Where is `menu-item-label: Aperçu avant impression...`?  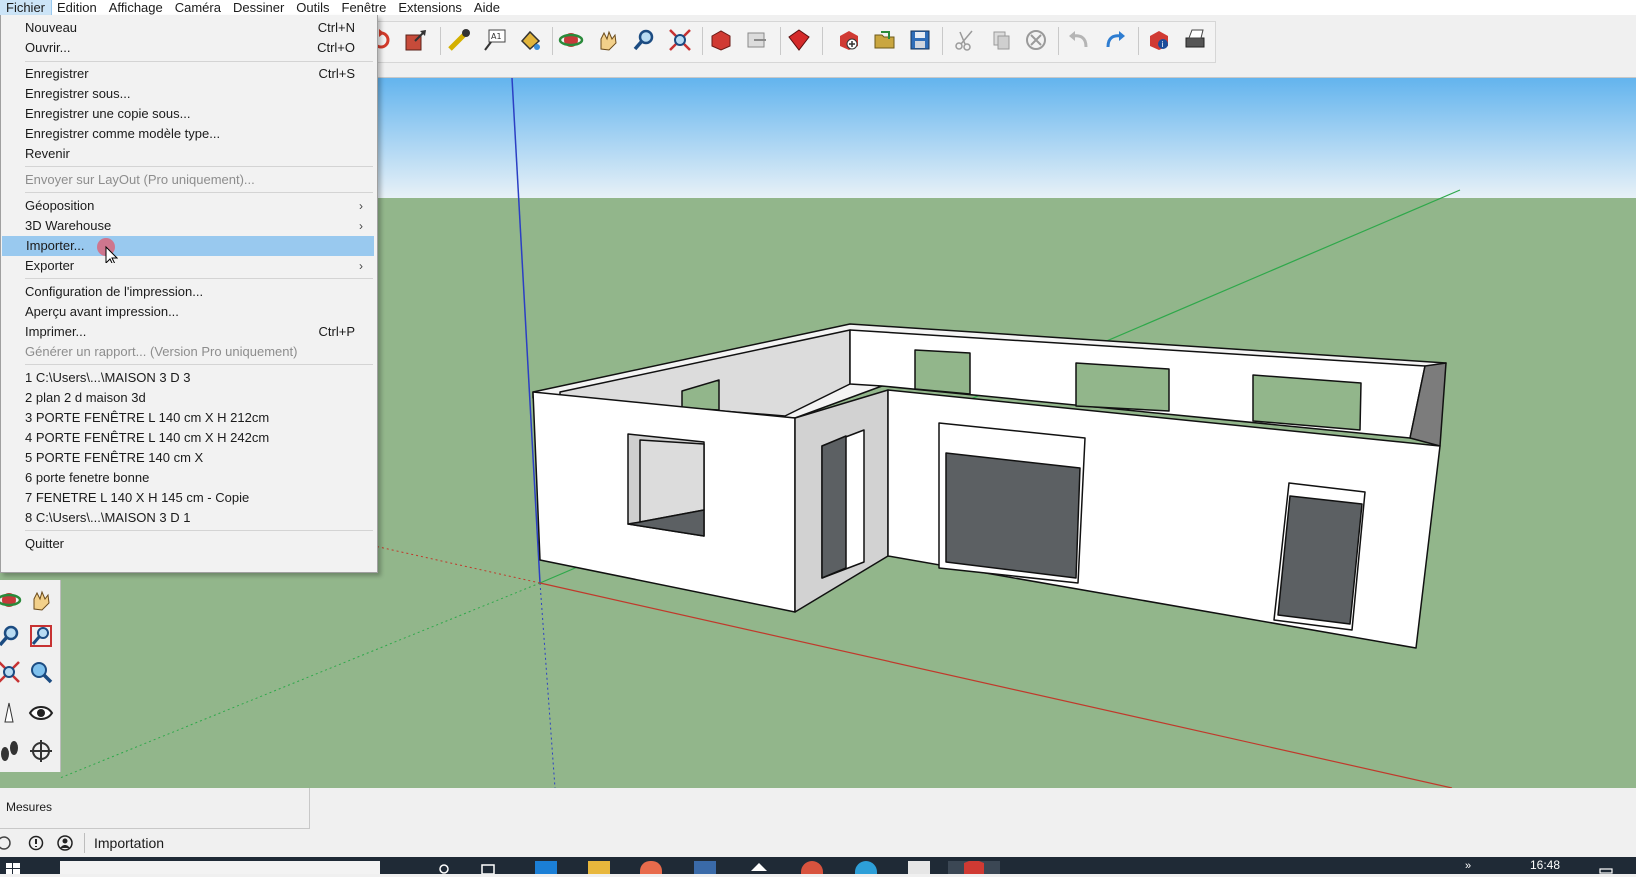
menu-item-label: Aperçu avant impression... is located at coordinates (102, 311).